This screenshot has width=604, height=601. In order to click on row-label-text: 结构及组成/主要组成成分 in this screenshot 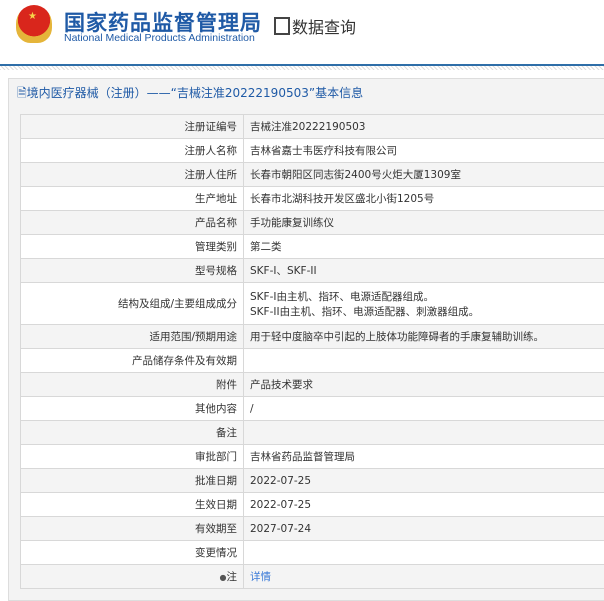, I will do `click(177, 304)`.